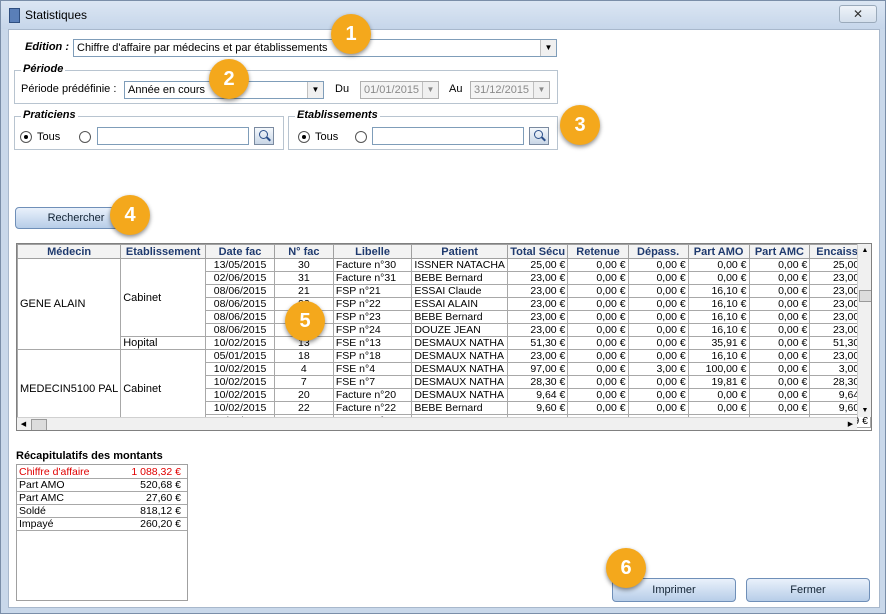 The height and width of the screenshot is (614, 886). What do you see at coordinates (459, 251) in the screenshot?
I see `column-header: Patient` at bounding box center [459, 251].